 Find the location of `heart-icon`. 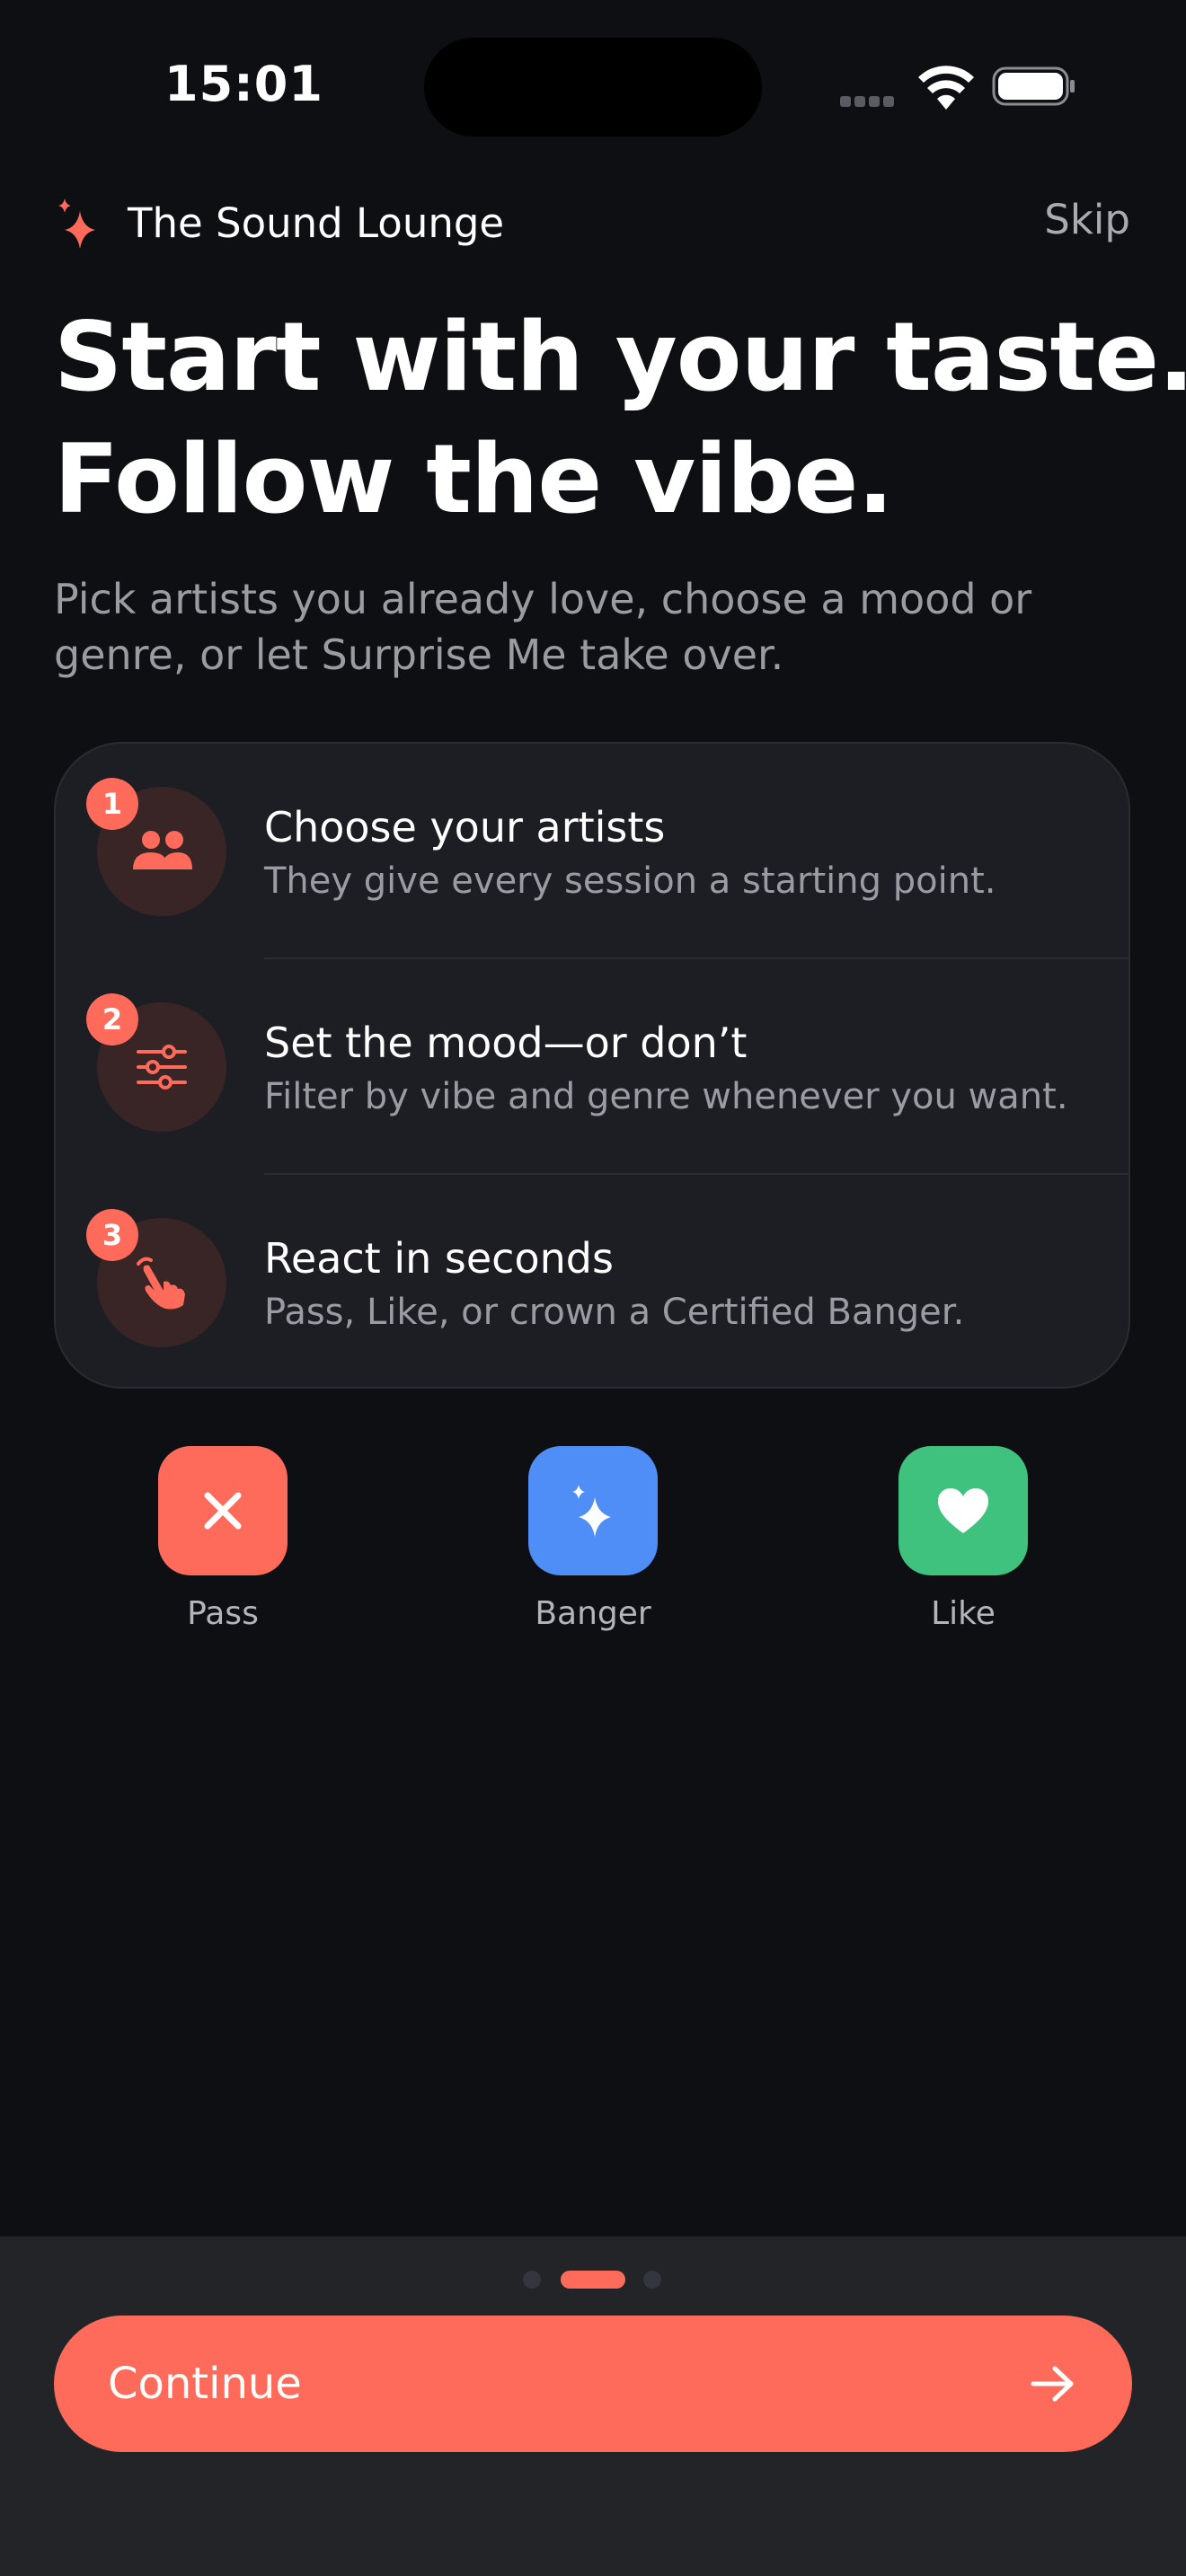

heart-icon is located at coordinates (963, 1510).